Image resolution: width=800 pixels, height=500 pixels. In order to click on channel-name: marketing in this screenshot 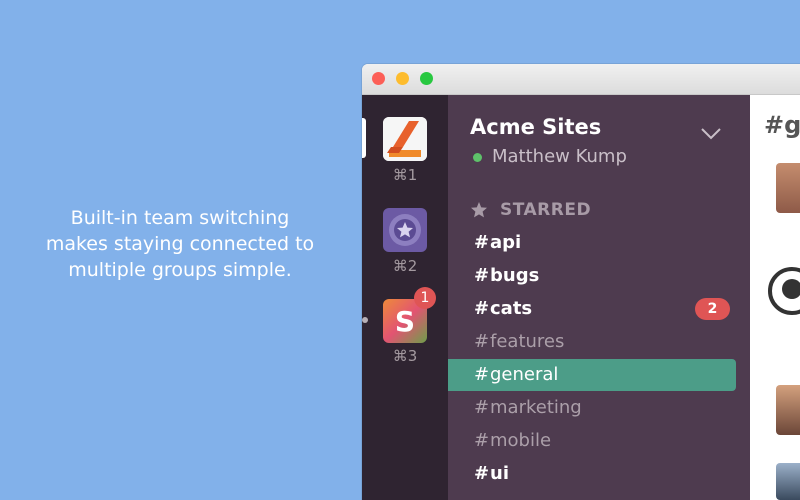, I will do `click(536, 407)`.